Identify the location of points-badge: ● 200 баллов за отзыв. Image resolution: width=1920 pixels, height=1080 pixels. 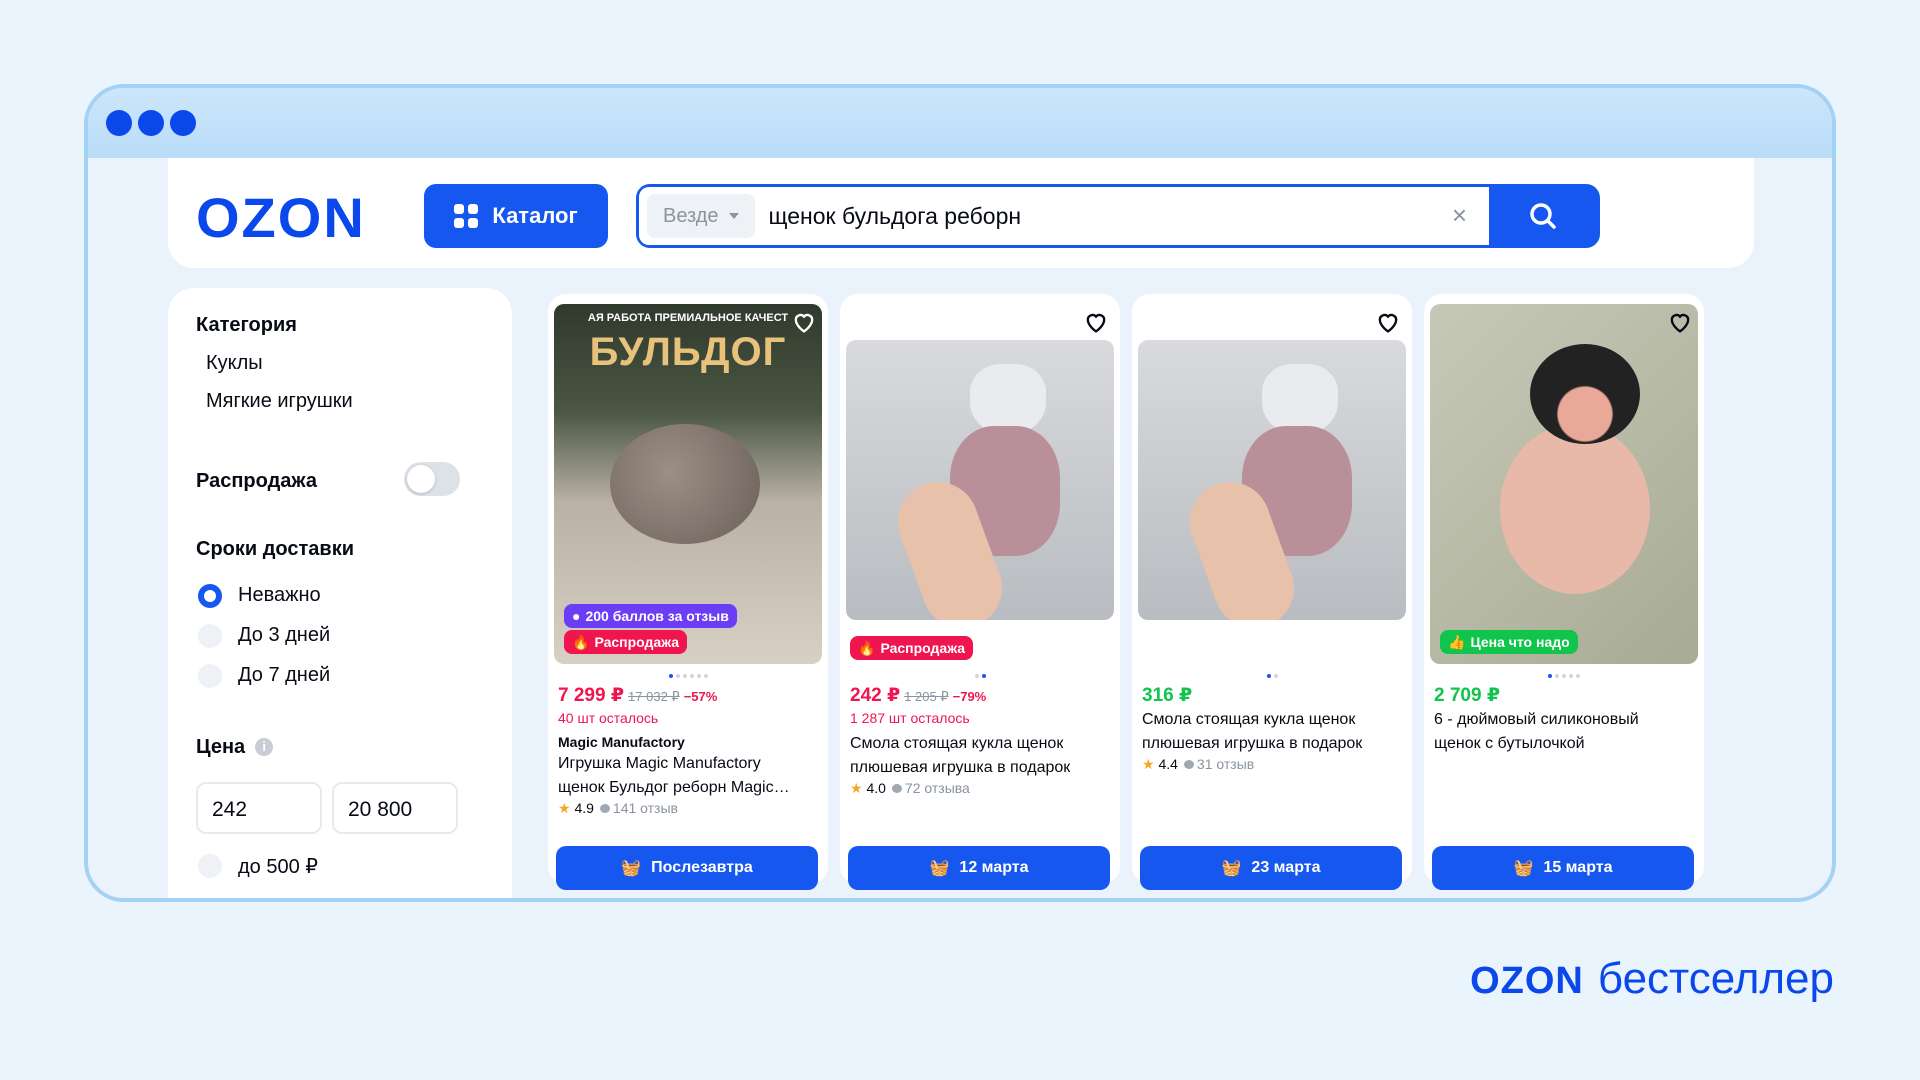
(650, 616).